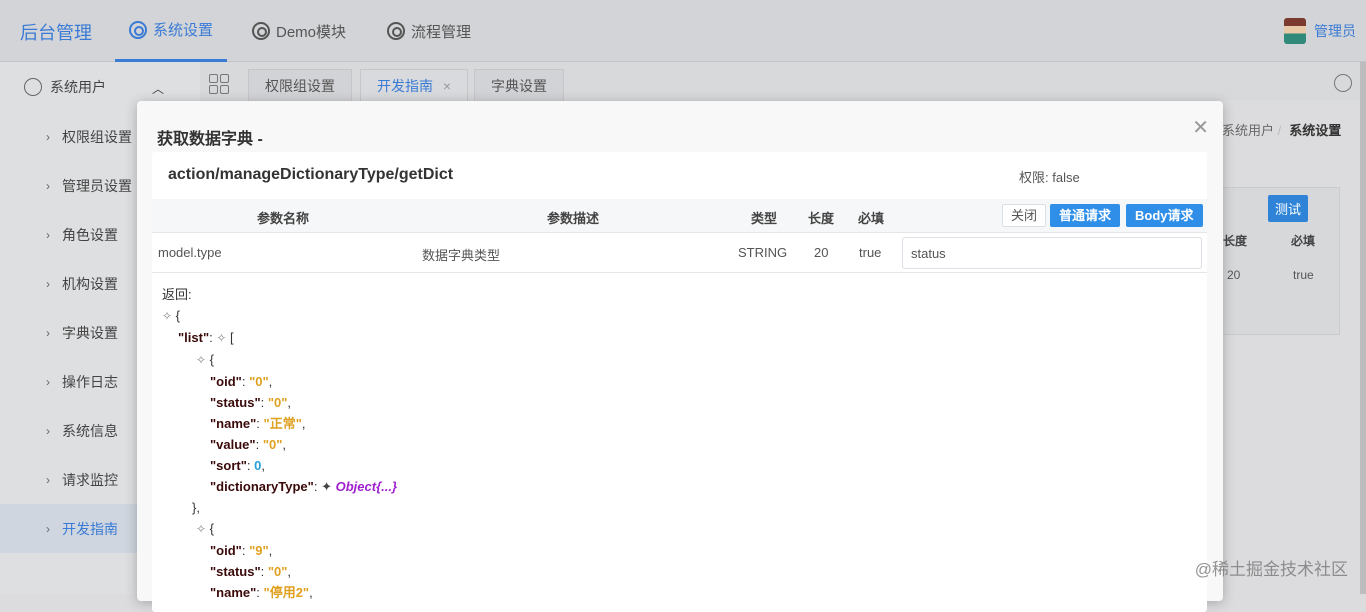 The width and height of the screenshot is (1366, 612). I want to click on item-label: 系统信息, so click(90, 430).